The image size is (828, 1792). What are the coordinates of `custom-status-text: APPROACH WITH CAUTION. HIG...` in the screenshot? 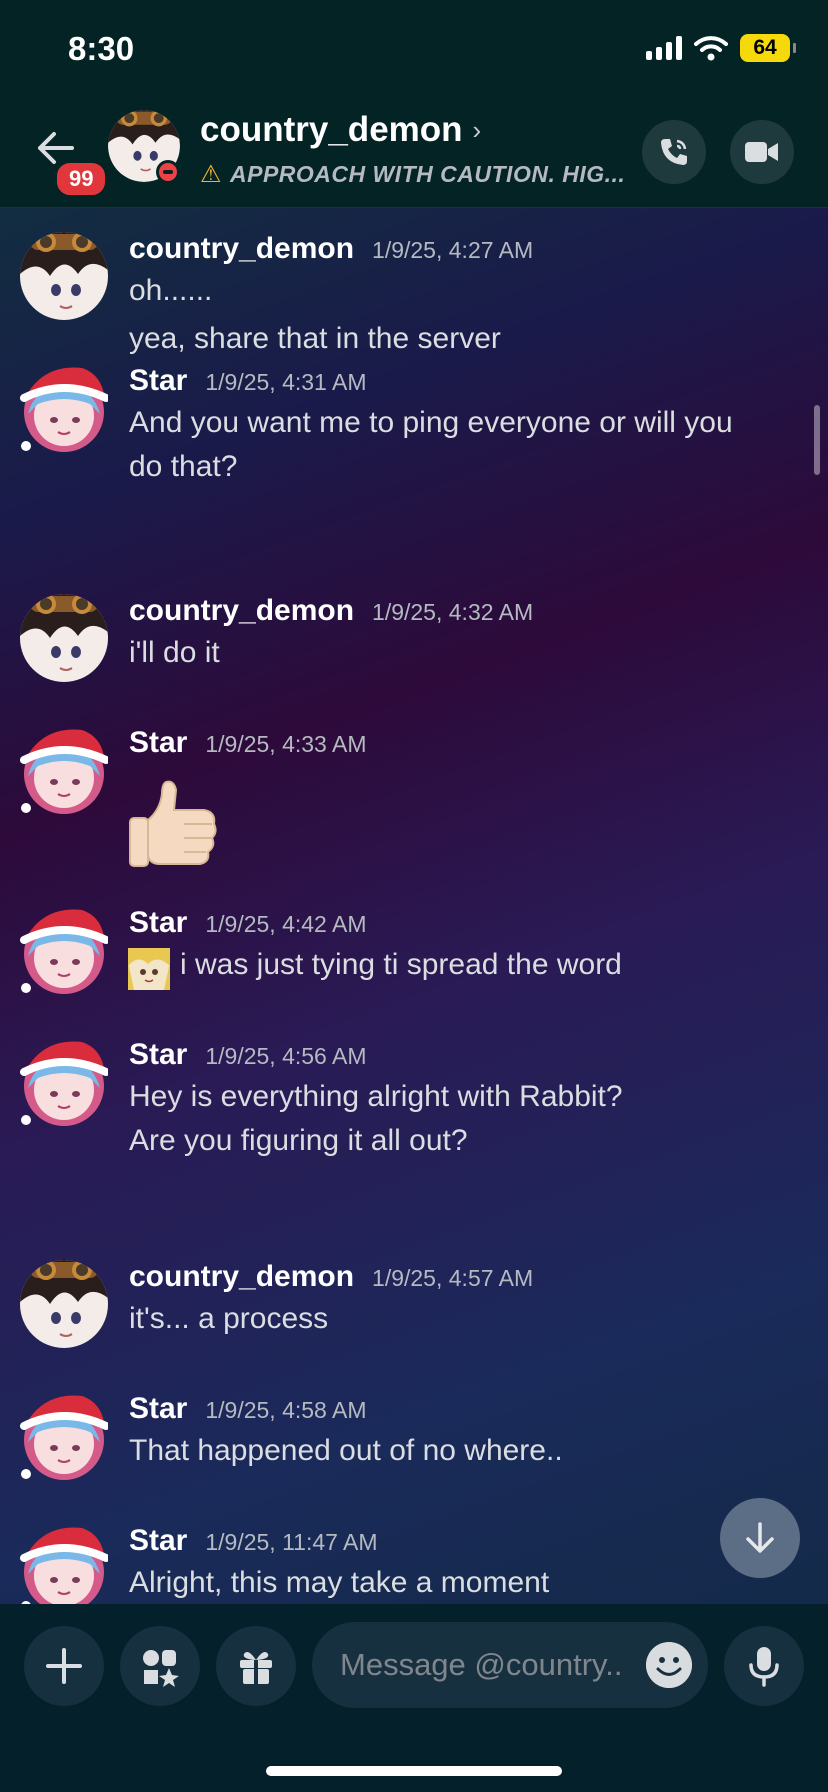 It's located at (428, 174).